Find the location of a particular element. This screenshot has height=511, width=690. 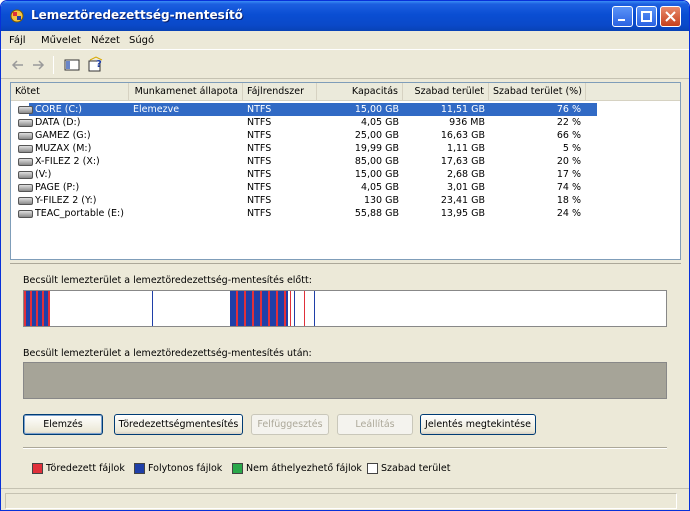

volume-free-percent: 74 % is located at coordinates (568, 187).